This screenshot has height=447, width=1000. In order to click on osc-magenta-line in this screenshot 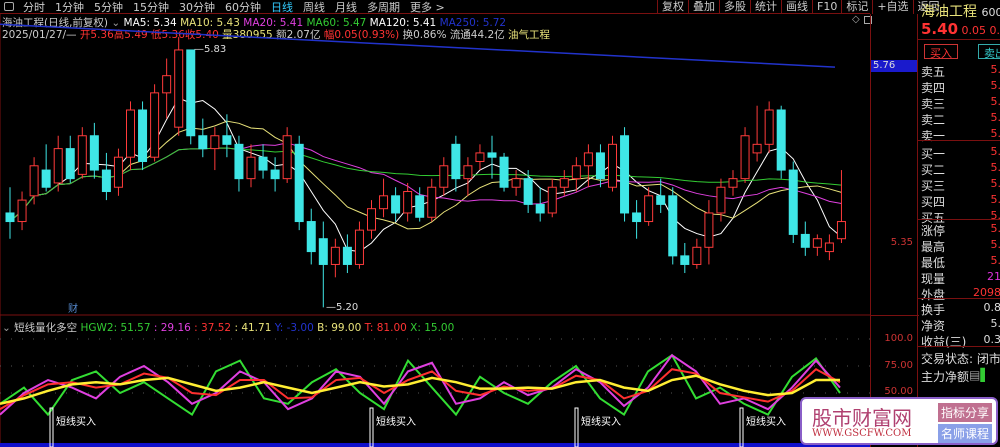, I will do `click(420, 384)`.